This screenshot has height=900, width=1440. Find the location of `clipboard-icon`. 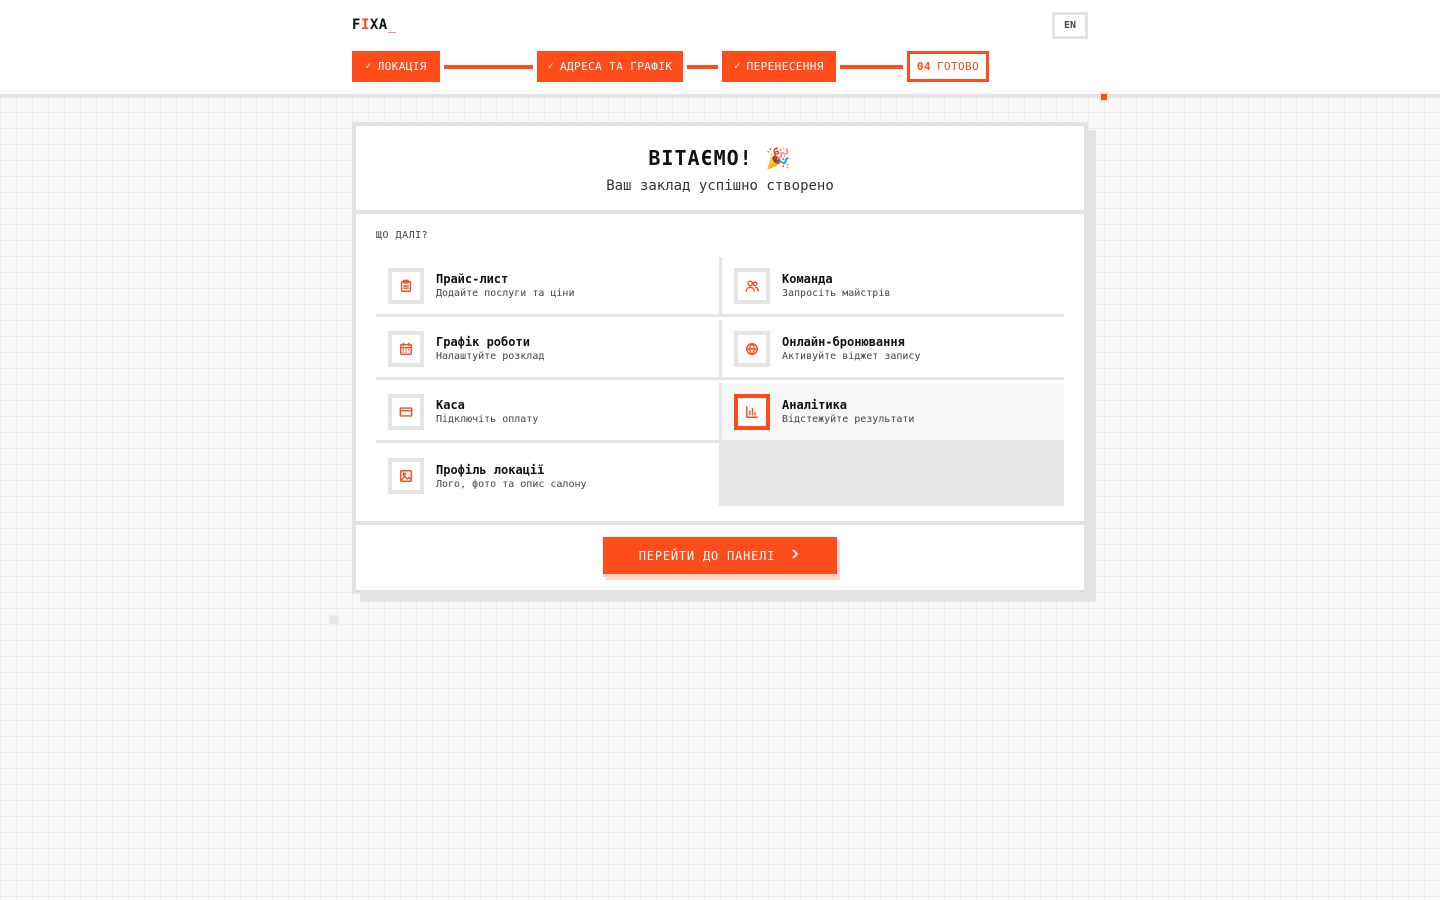

clipboard-icon is located at coordinates (406, 285).